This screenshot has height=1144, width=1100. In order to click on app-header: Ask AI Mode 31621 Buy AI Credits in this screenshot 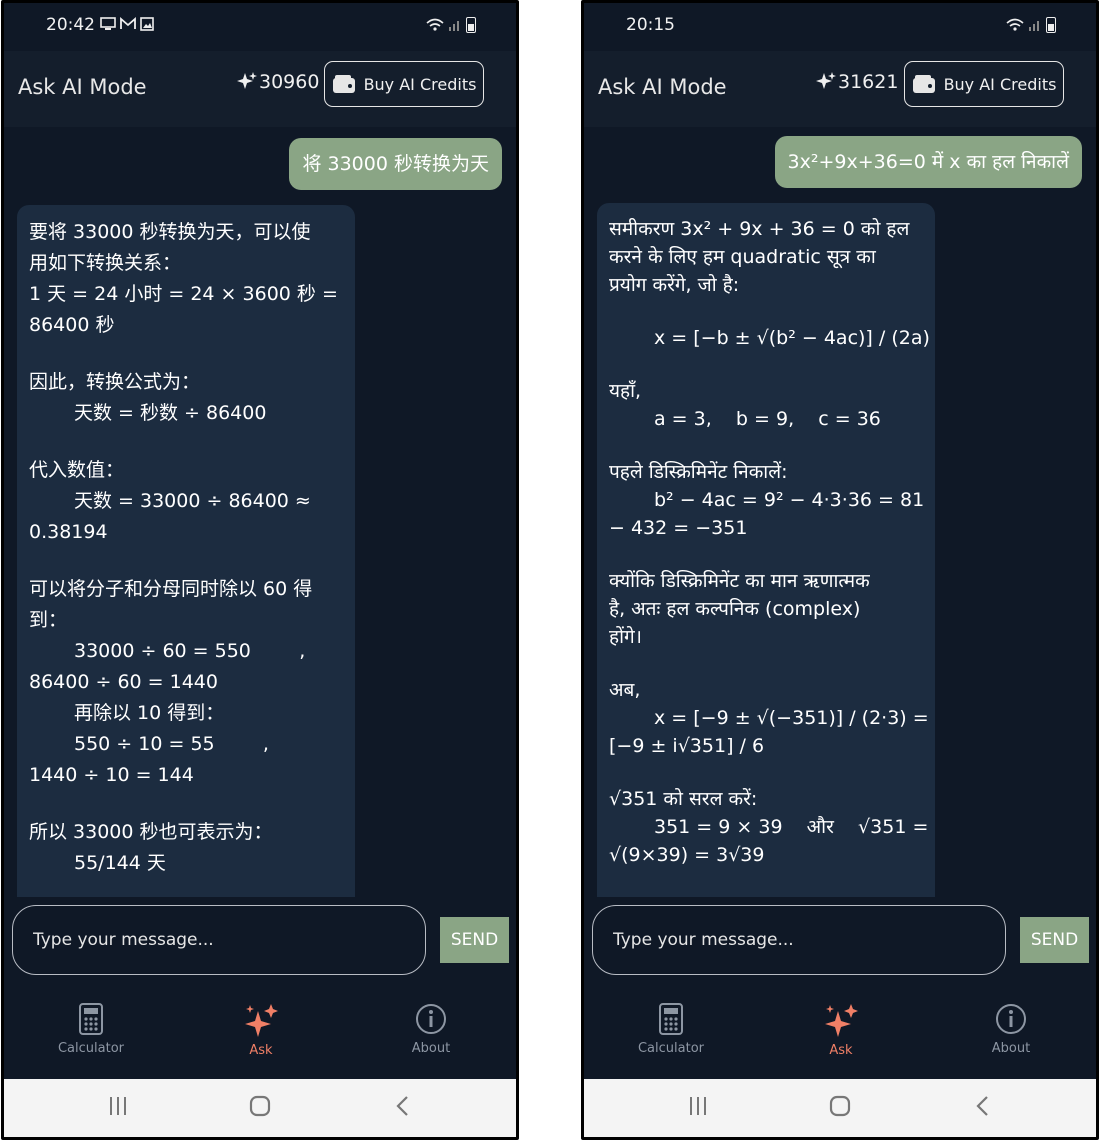, I will do `click(840, 89)`.